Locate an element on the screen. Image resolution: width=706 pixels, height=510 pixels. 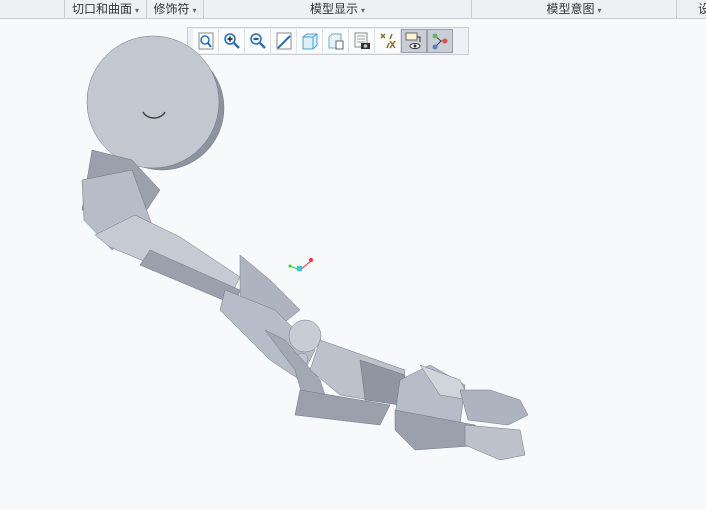
ribbon-group-modifiers: 修饰符 ▾ is located at coordinates (175, 9).